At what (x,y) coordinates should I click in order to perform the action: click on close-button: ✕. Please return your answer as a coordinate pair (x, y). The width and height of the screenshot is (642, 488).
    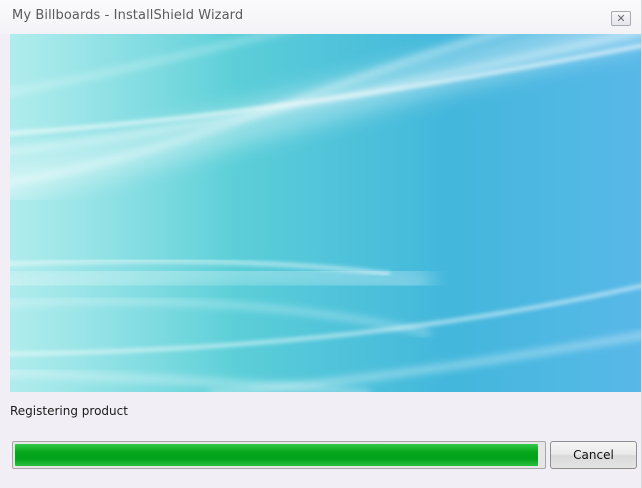
    Looking at the image, I should click on (621, 18).